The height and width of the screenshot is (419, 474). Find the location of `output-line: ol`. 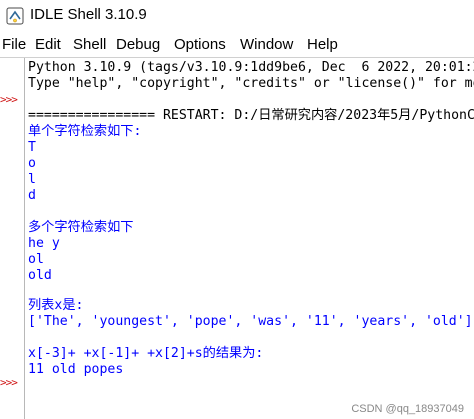

output-line: ol is located at coordinates (36, 259).